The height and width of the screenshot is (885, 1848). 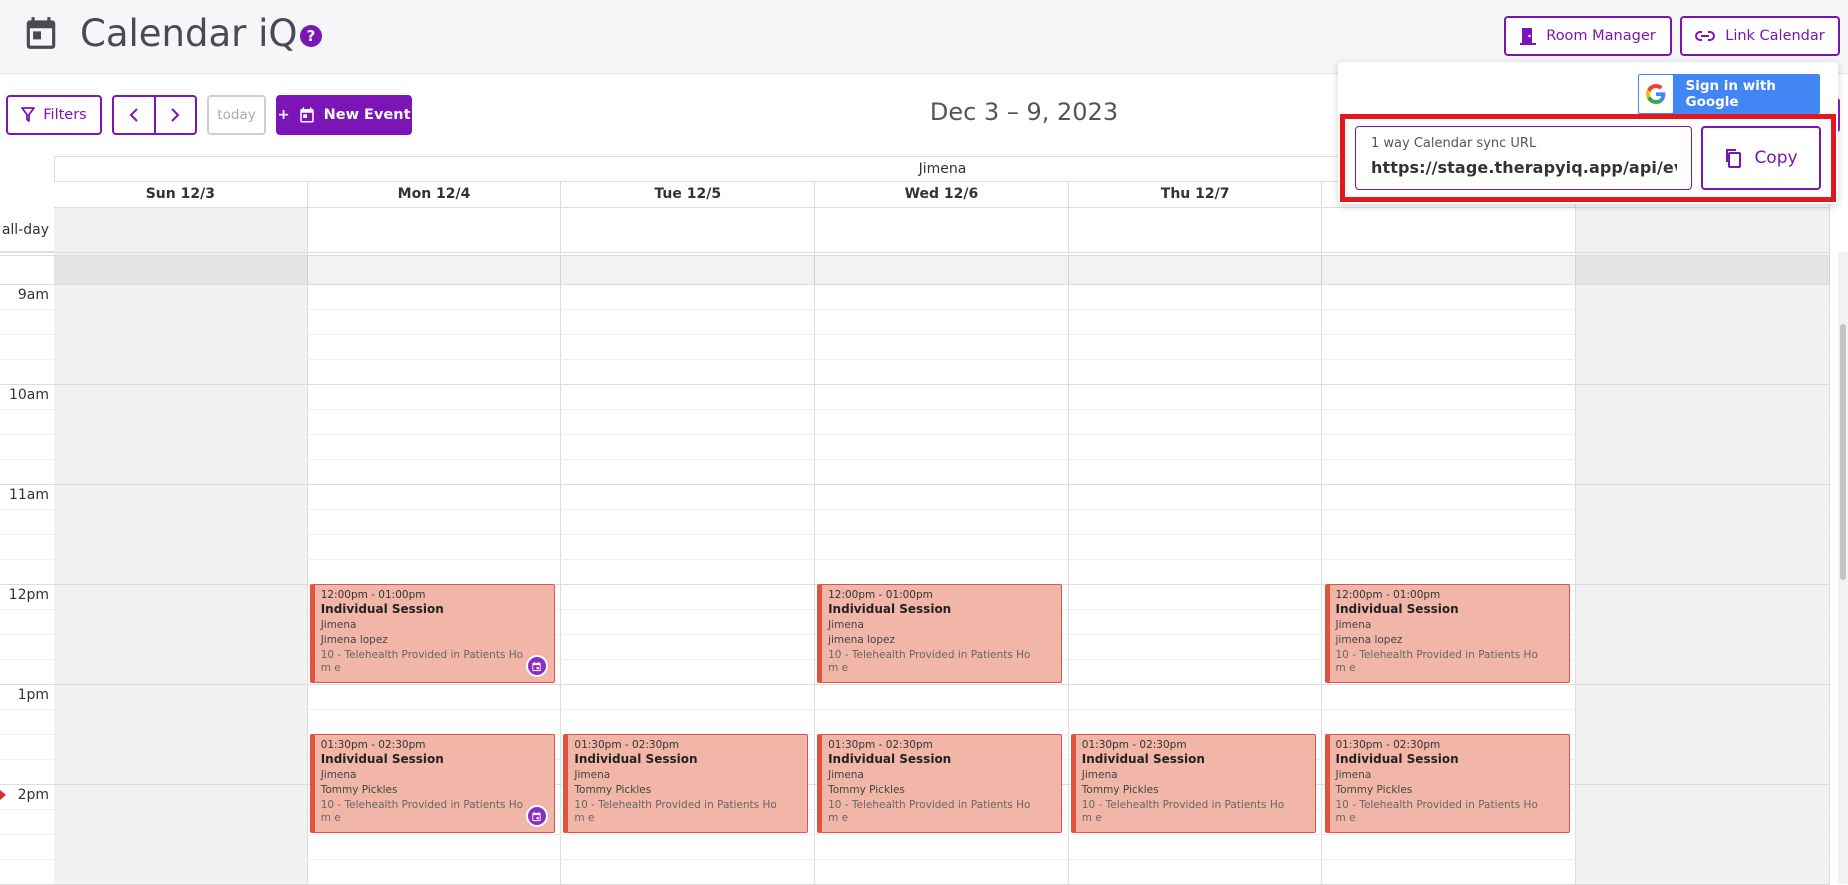 I want to click on link-calendar-label: Link Calendar, so click(x=1775, y=36).